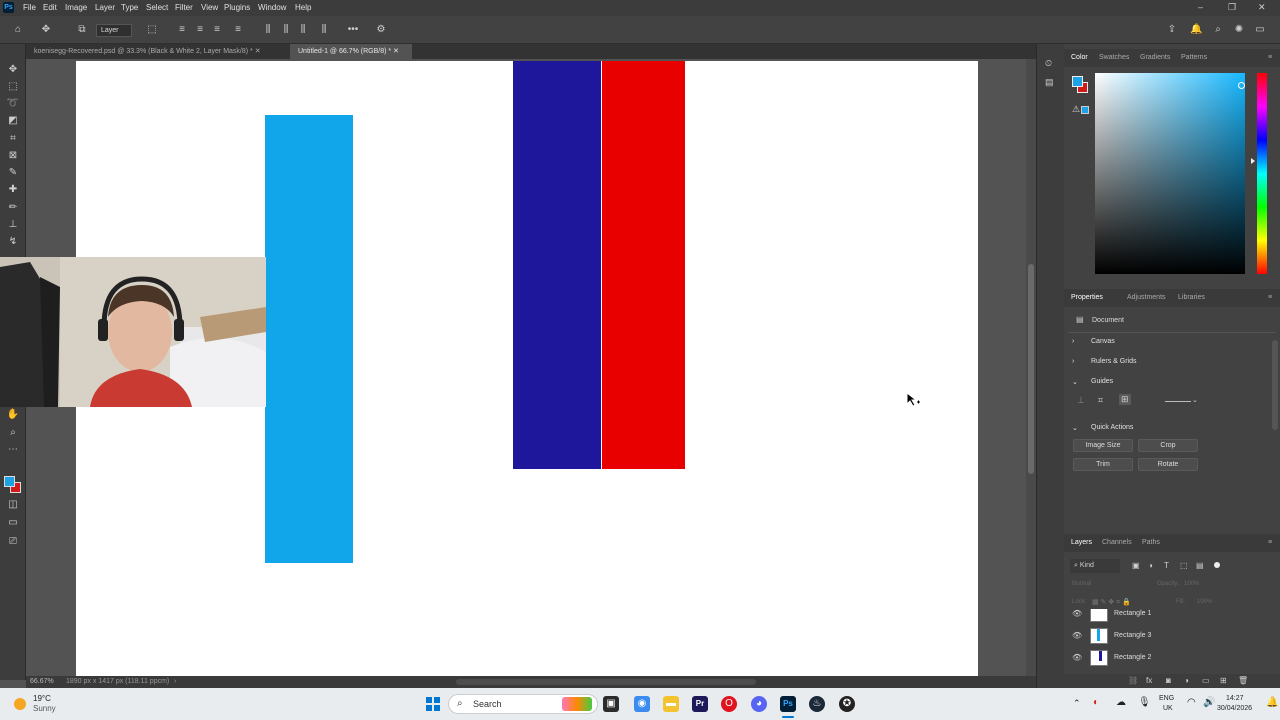  Describe the element at coordinates (13, 208) in the screenshot. I see `brush-tool-icon: ✏` at that location.